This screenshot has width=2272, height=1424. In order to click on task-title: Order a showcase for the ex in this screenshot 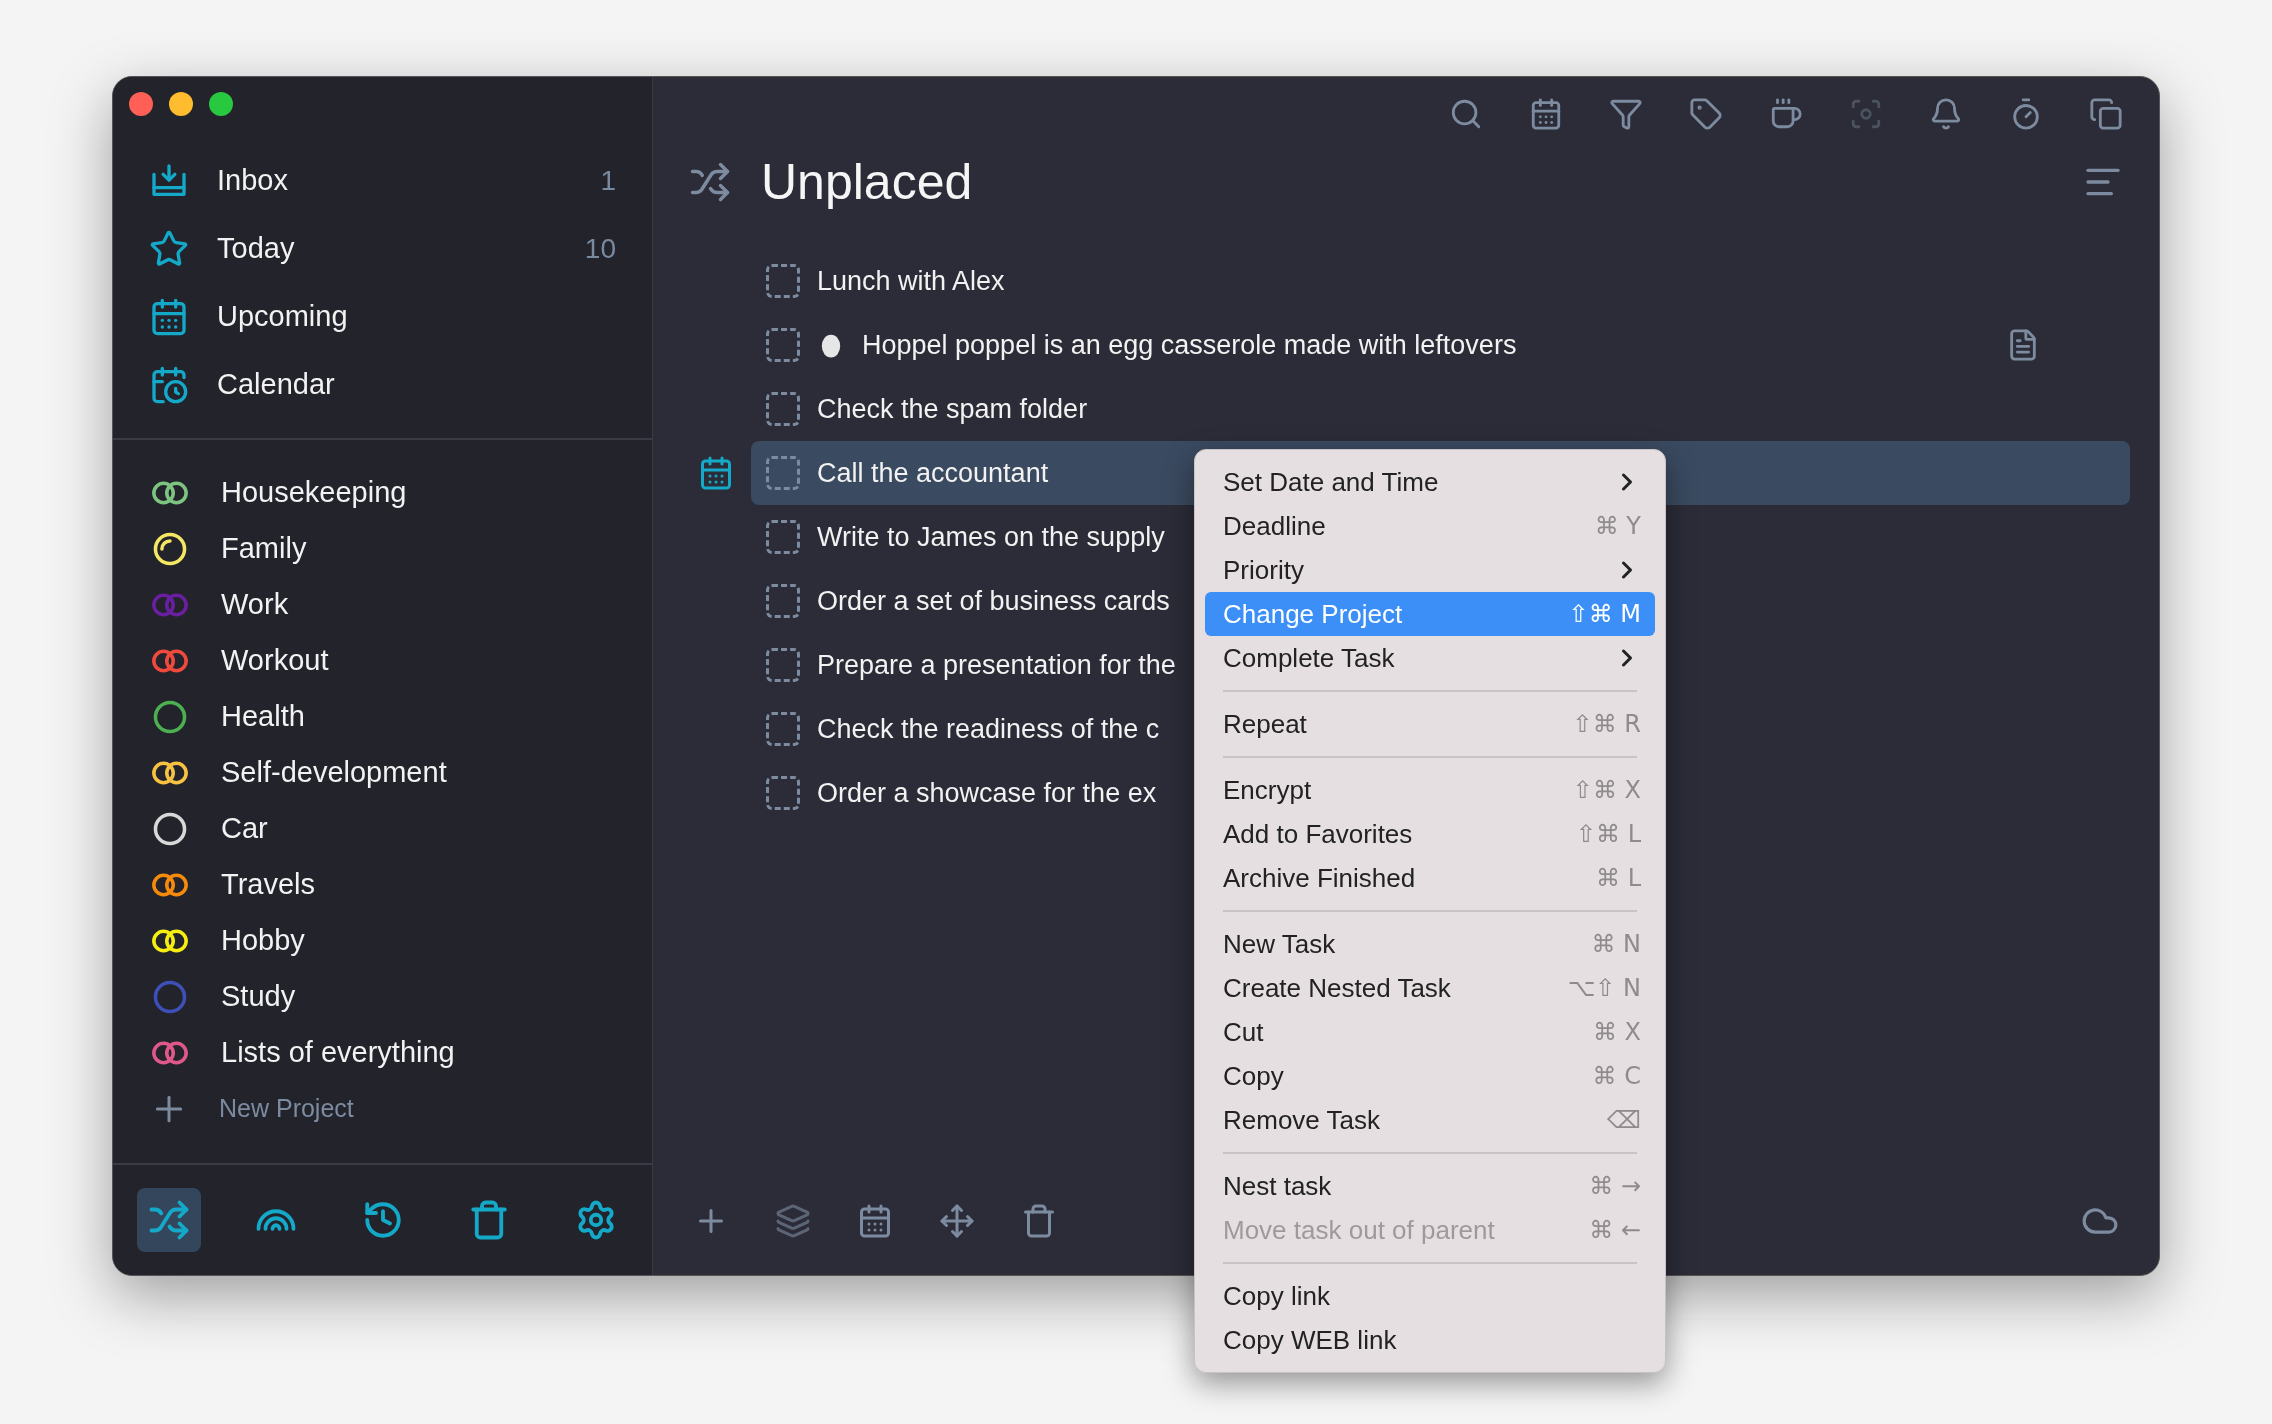, I will do `click(987, 793)`.